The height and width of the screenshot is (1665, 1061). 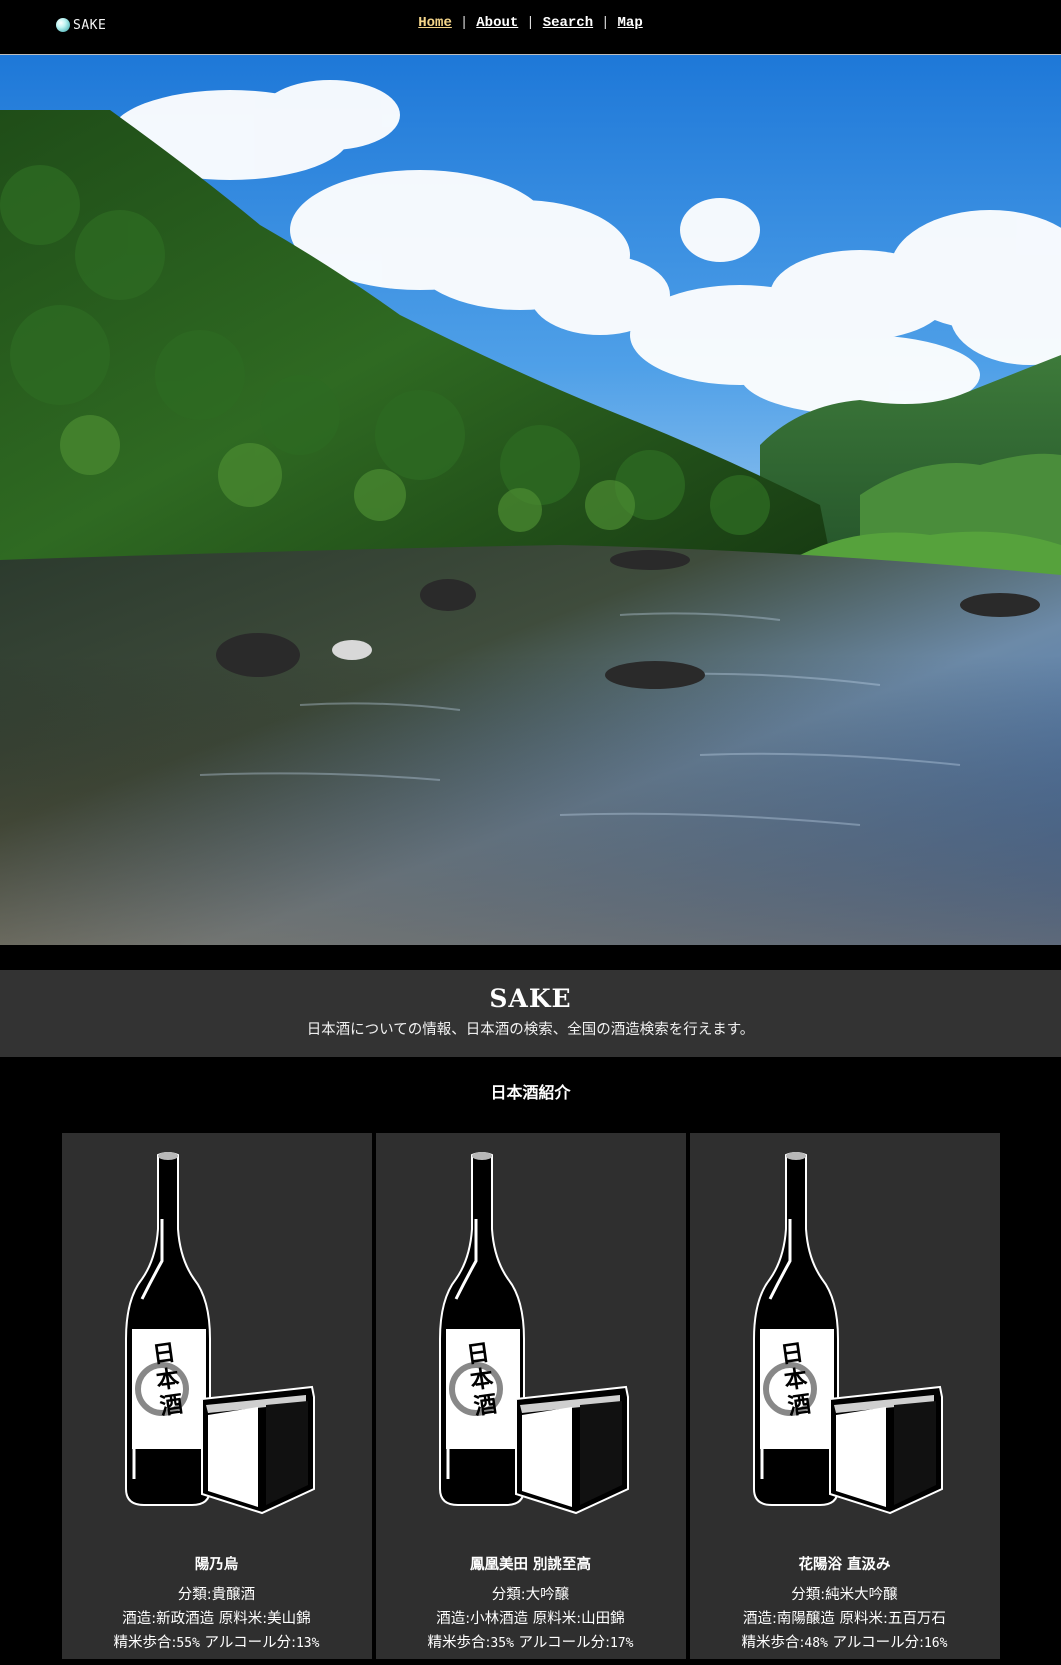 I want to click on sake-polish-alcohol: 精米歩合:35% アルコール分:17%, so click(x=531, y=1643).